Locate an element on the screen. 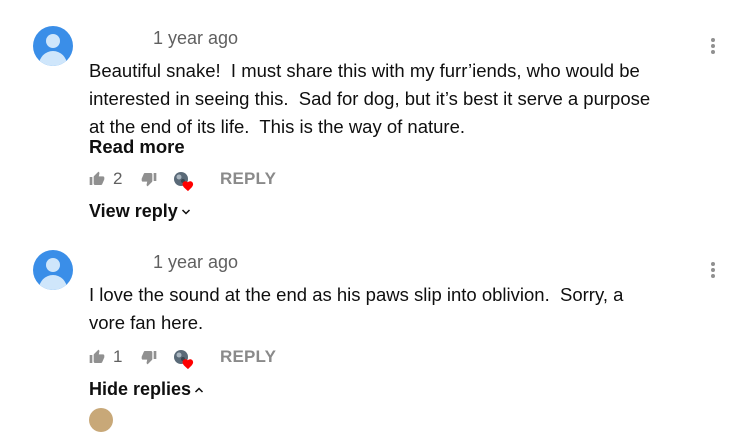  comment-actions: 1 REPLY is located at coordinates (239, 359).